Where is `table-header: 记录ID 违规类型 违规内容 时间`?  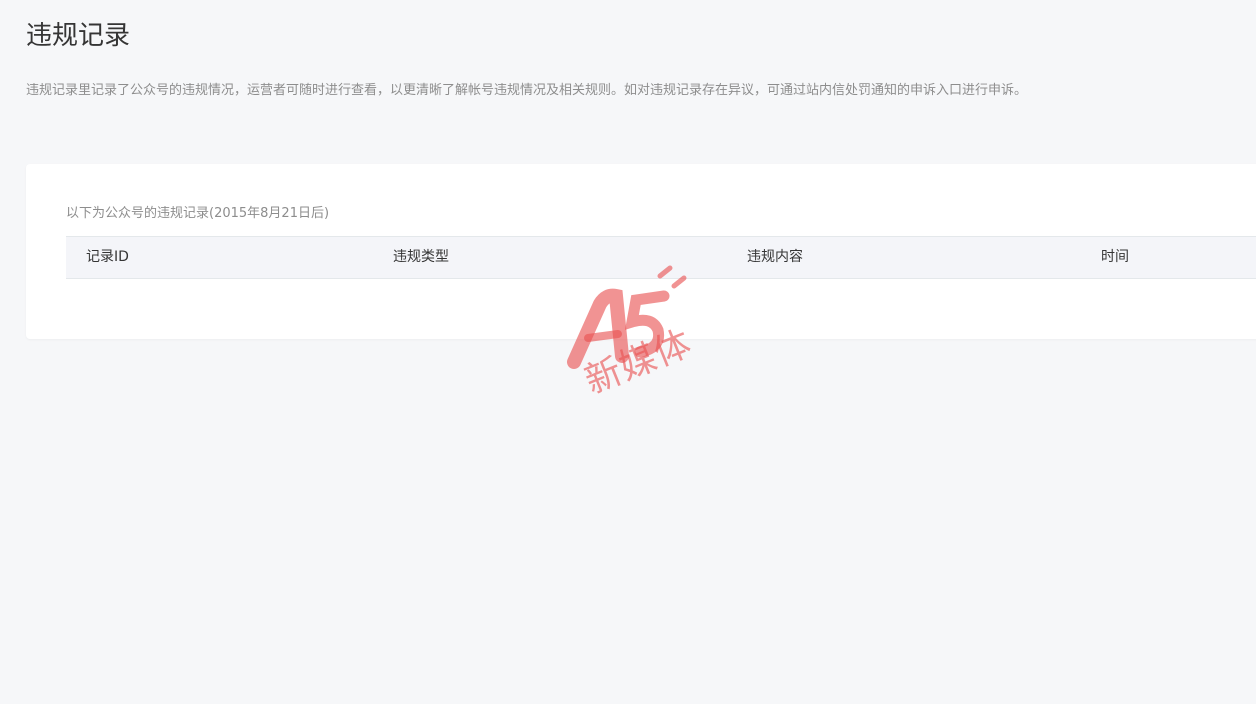
table-header: 记录ID 违规类型 违规内容 时间 is located at coordinates (661, 257).